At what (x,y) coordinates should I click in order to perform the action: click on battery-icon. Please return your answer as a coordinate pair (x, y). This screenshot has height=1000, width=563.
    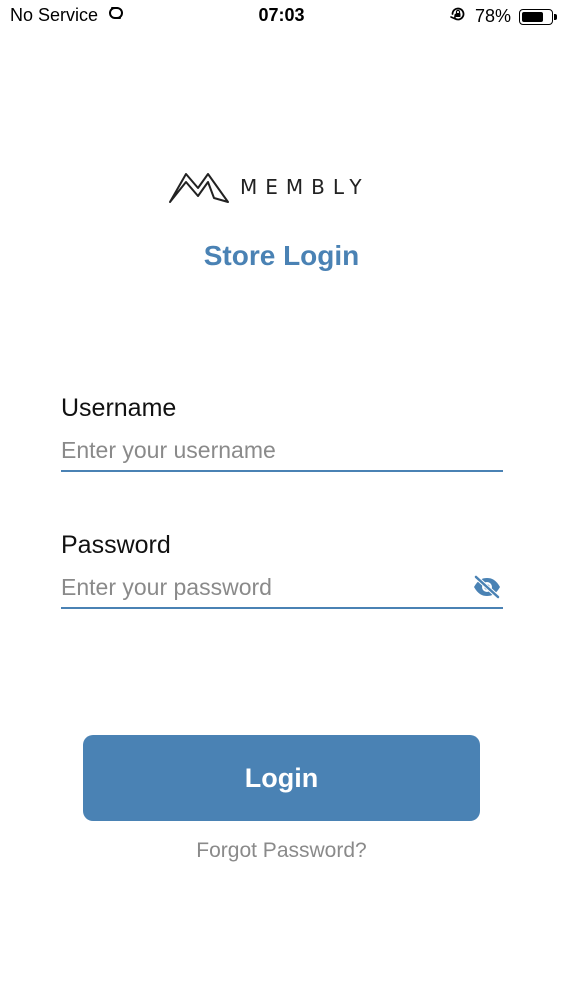
    Looking at the image, I should click on (538, 16).